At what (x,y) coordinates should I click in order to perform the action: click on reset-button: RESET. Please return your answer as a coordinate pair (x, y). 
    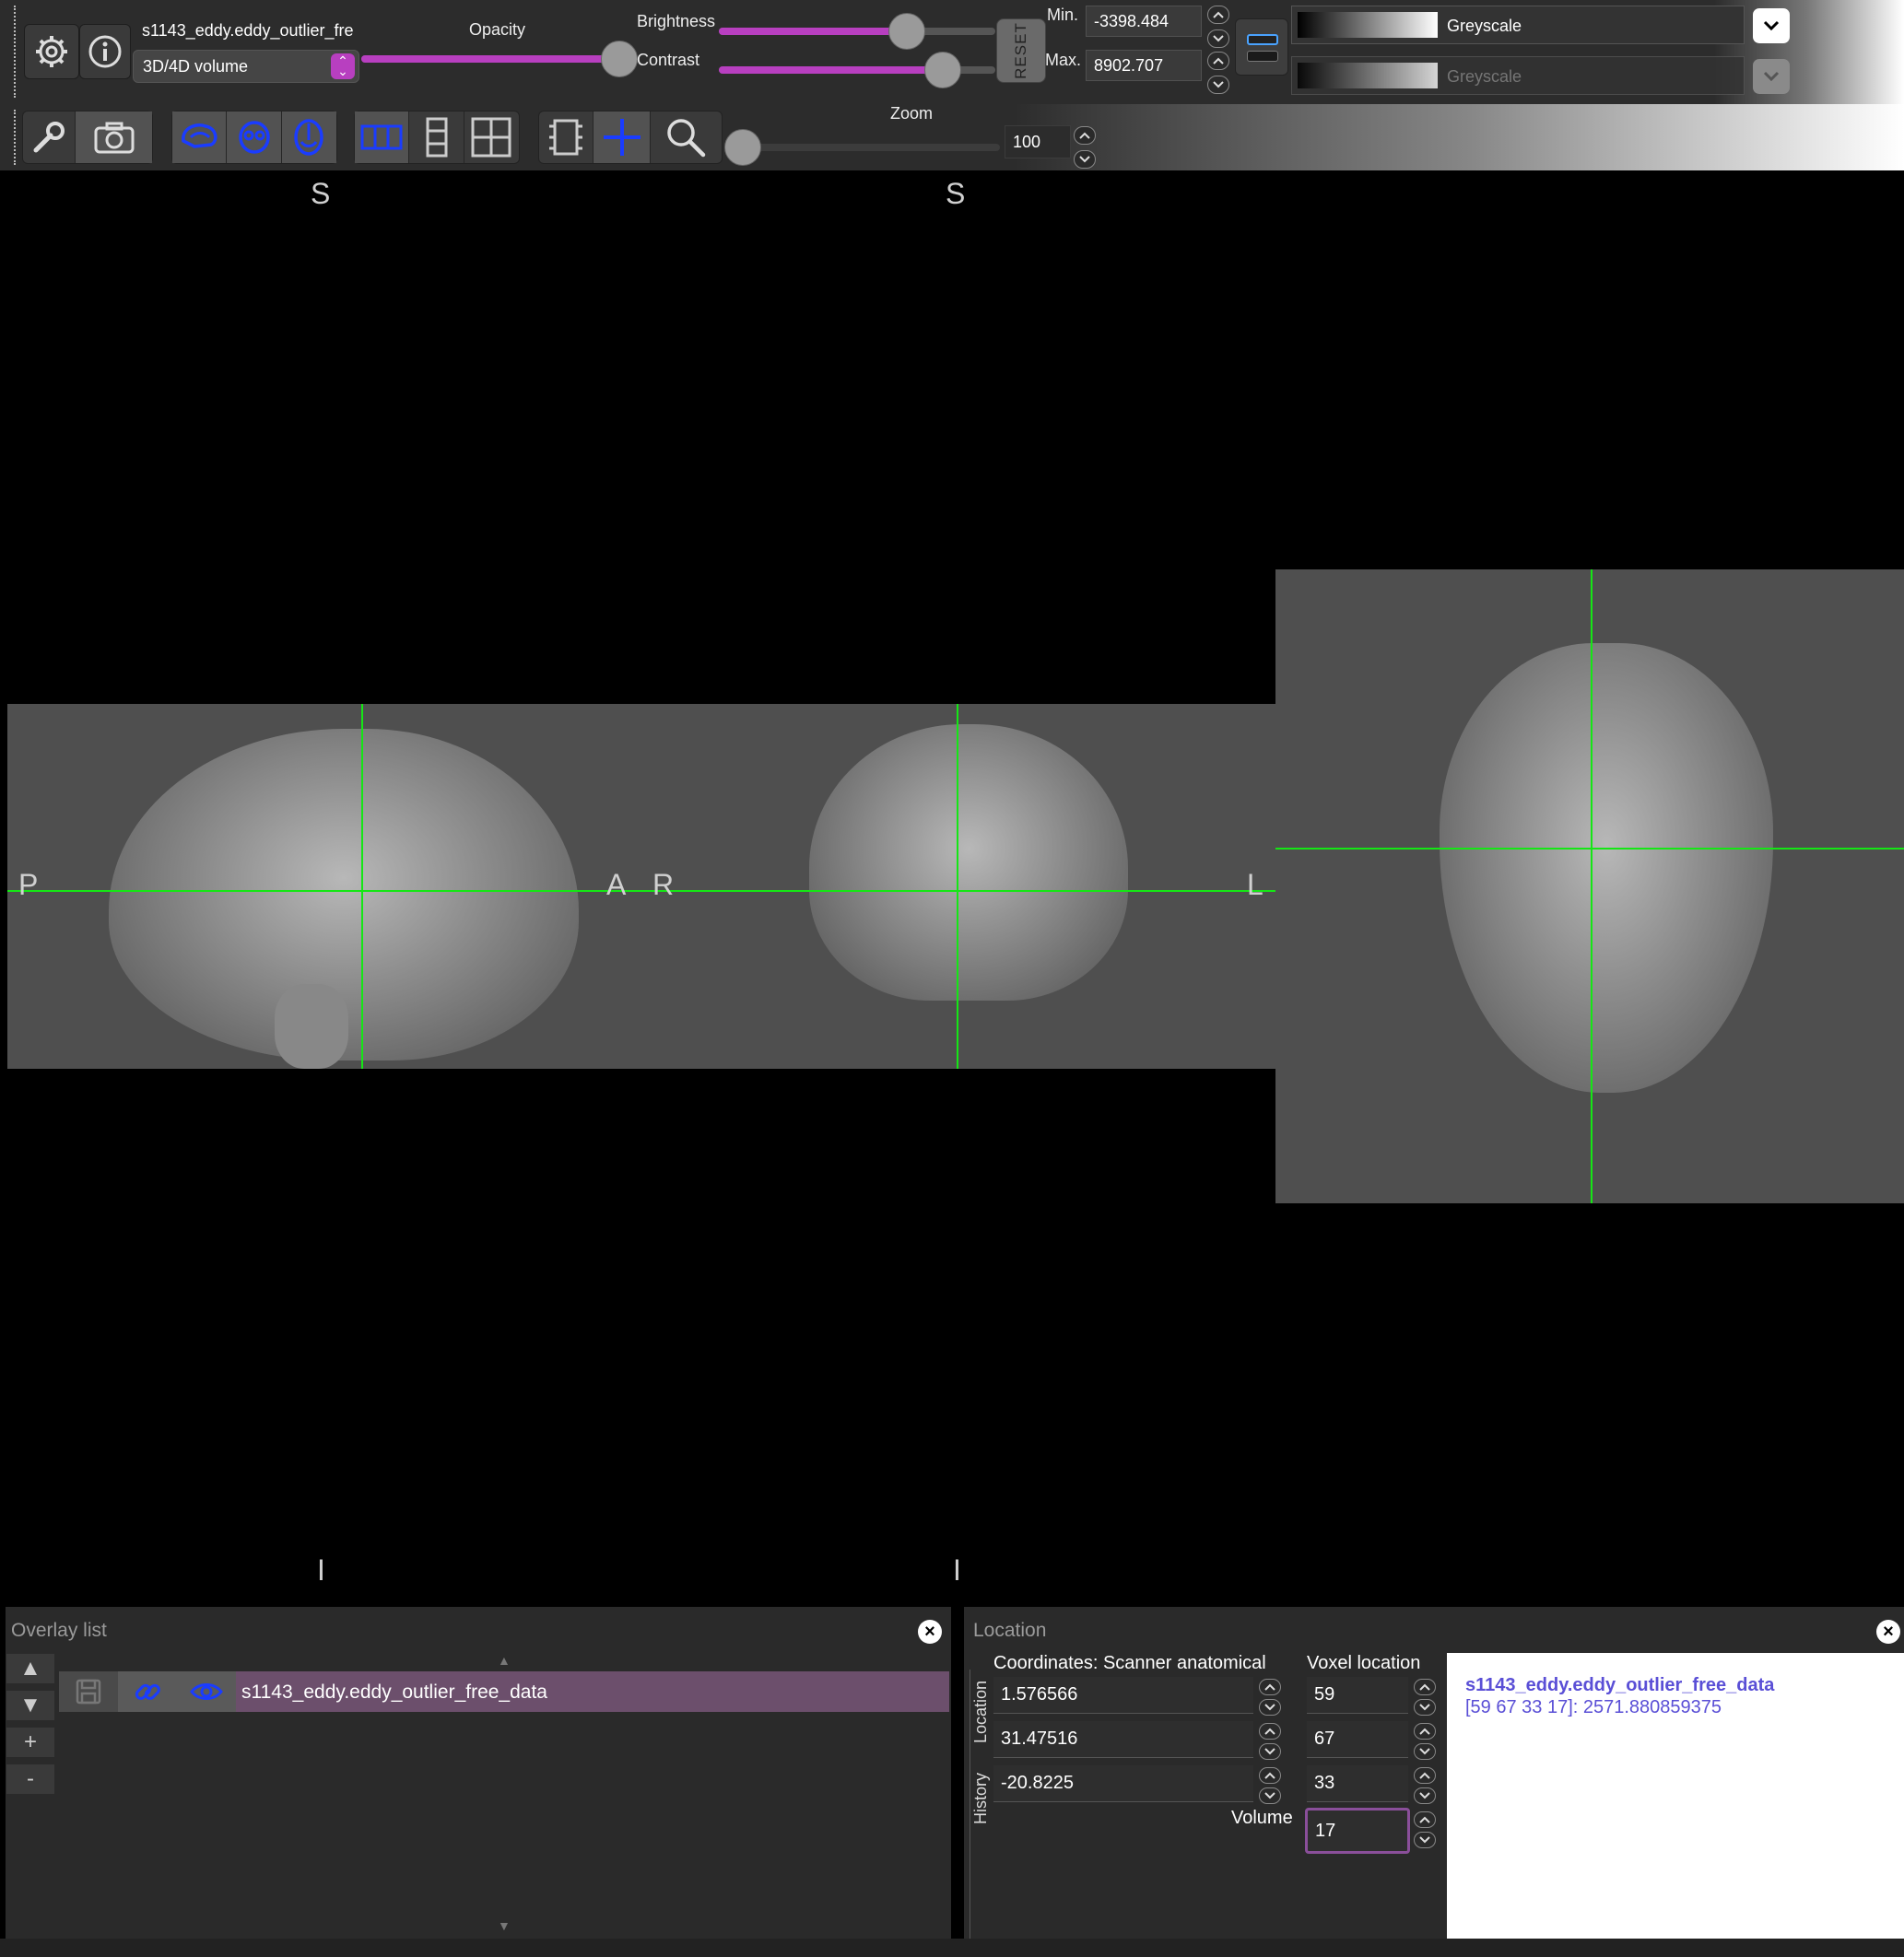
    Looking at the image, I should click on (1021, 50).